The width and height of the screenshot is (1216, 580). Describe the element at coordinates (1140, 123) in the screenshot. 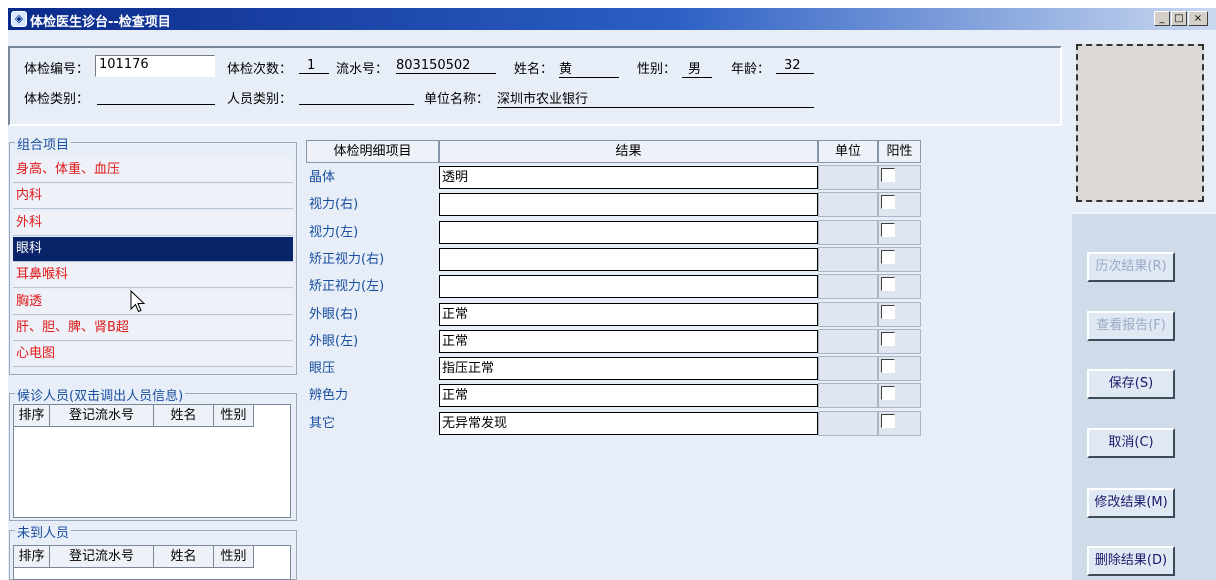

I see `photo-placeholder` at that location.